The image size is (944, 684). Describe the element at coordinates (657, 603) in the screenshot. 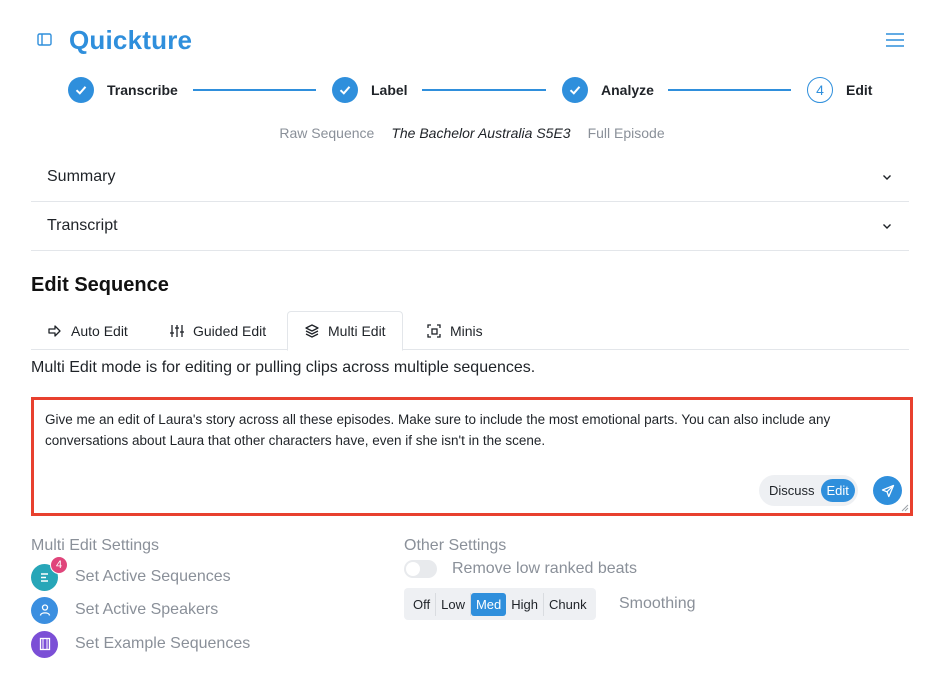

I see `smoothing-label: Smoothing` at that location.